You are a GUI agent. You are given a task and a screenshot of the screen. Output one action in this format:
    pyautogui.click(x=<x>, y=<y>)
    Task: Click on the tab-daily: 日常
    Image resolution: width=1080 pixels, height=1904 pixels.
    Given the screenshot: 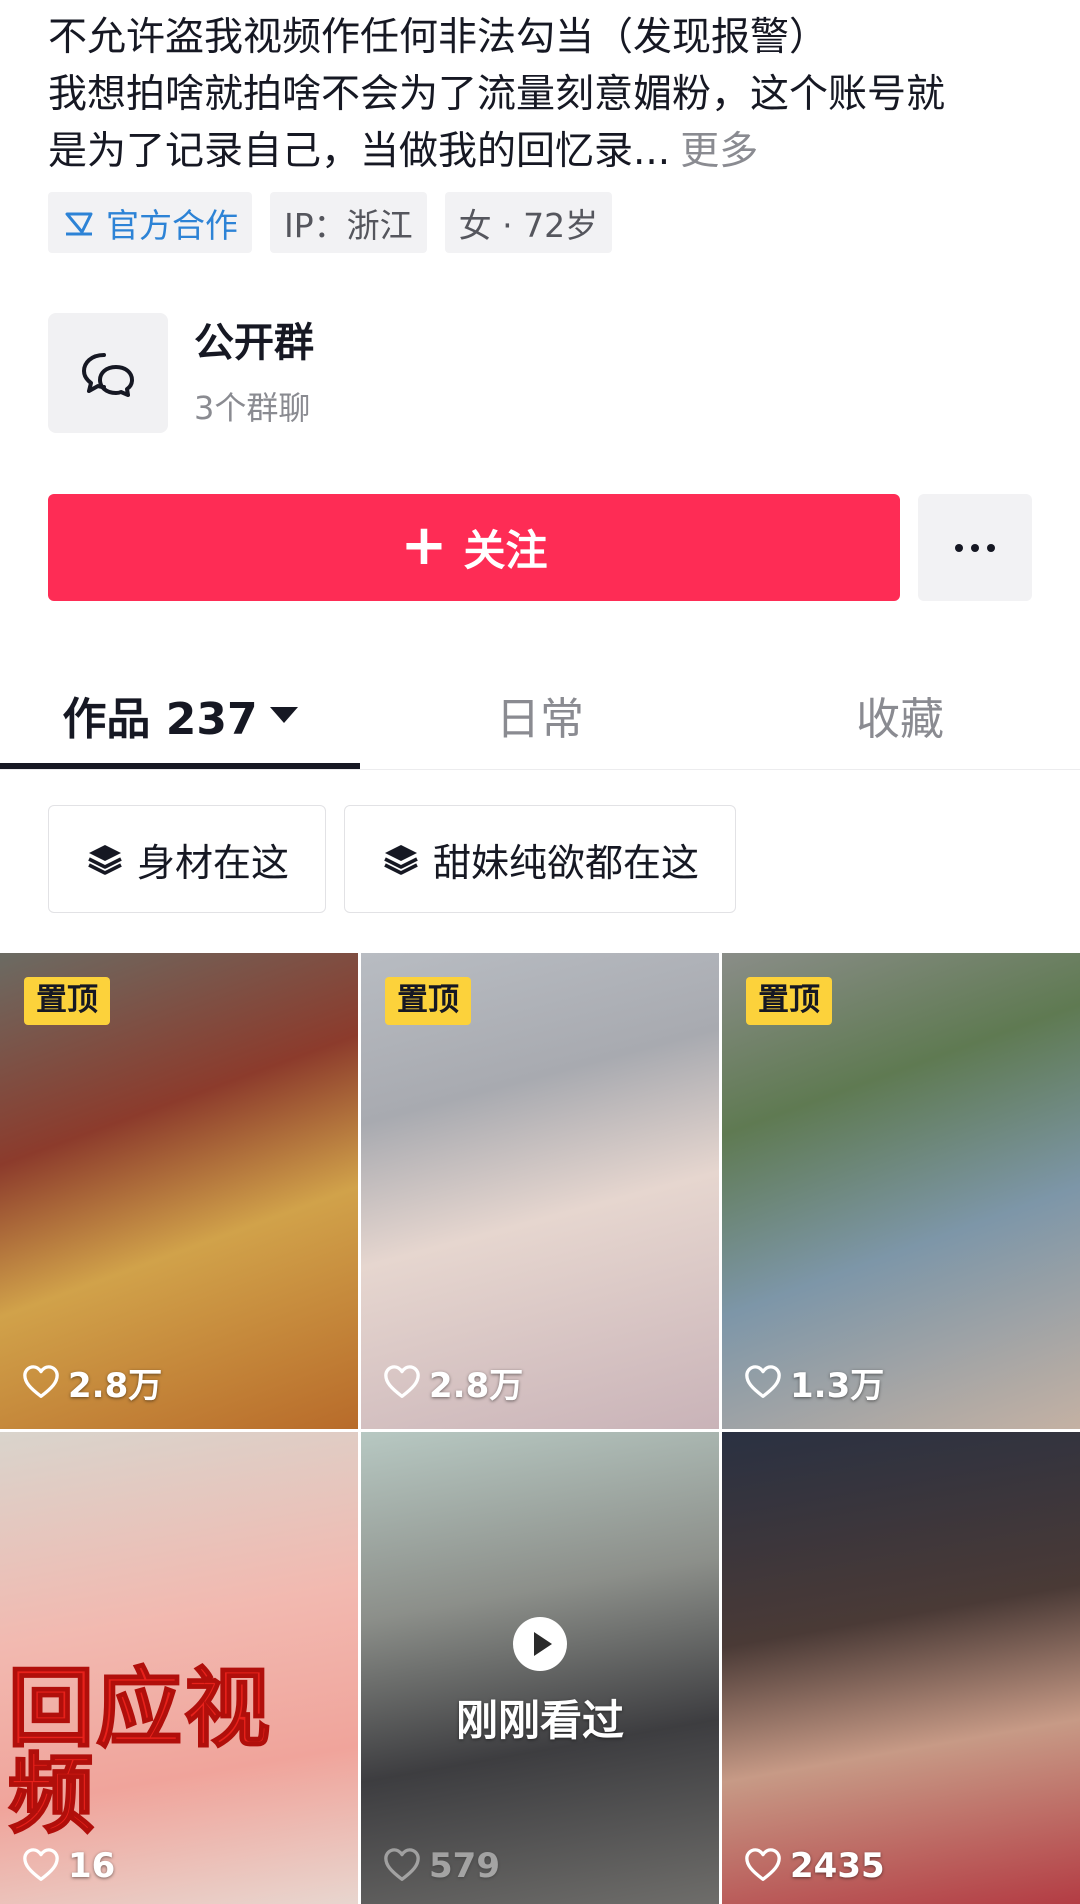 What is the action you would take?
    pyautogui.click(x=540, y=715)
    